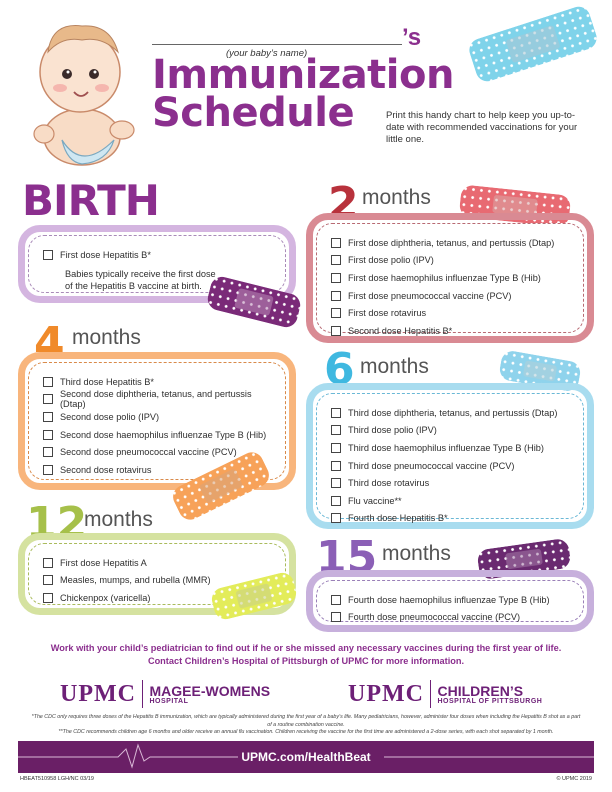 This screenshot has height=792, width=612. What do you see at coordinates (453, 483) in the screenshot?
I see `checklist-item: Third dose rotavirus` at bounding box center [453, 483].